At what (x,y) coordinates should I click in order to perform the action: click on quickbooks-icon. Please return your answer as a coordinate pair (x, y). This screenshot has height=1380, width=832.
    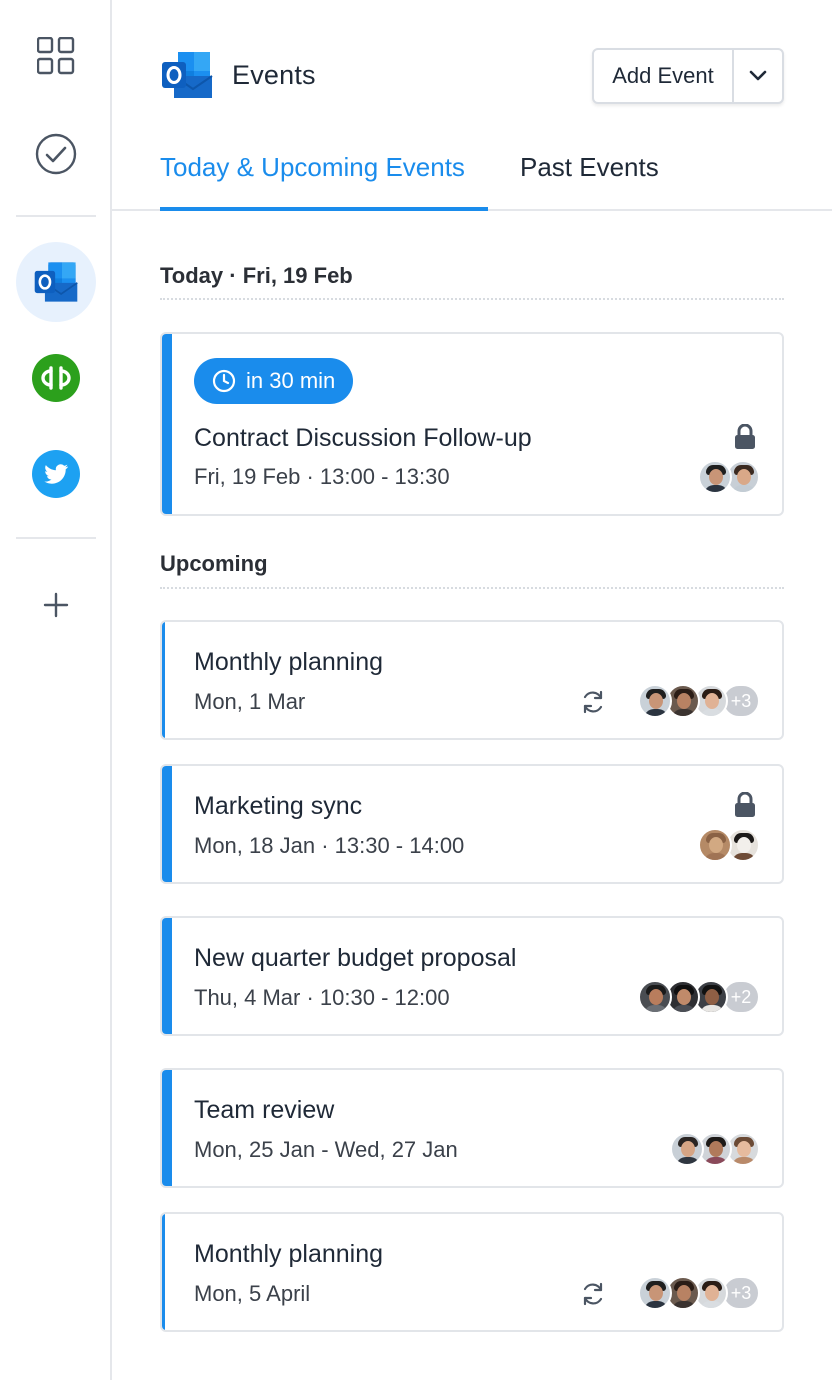
    Looking at the image, I should click on (56, 378).